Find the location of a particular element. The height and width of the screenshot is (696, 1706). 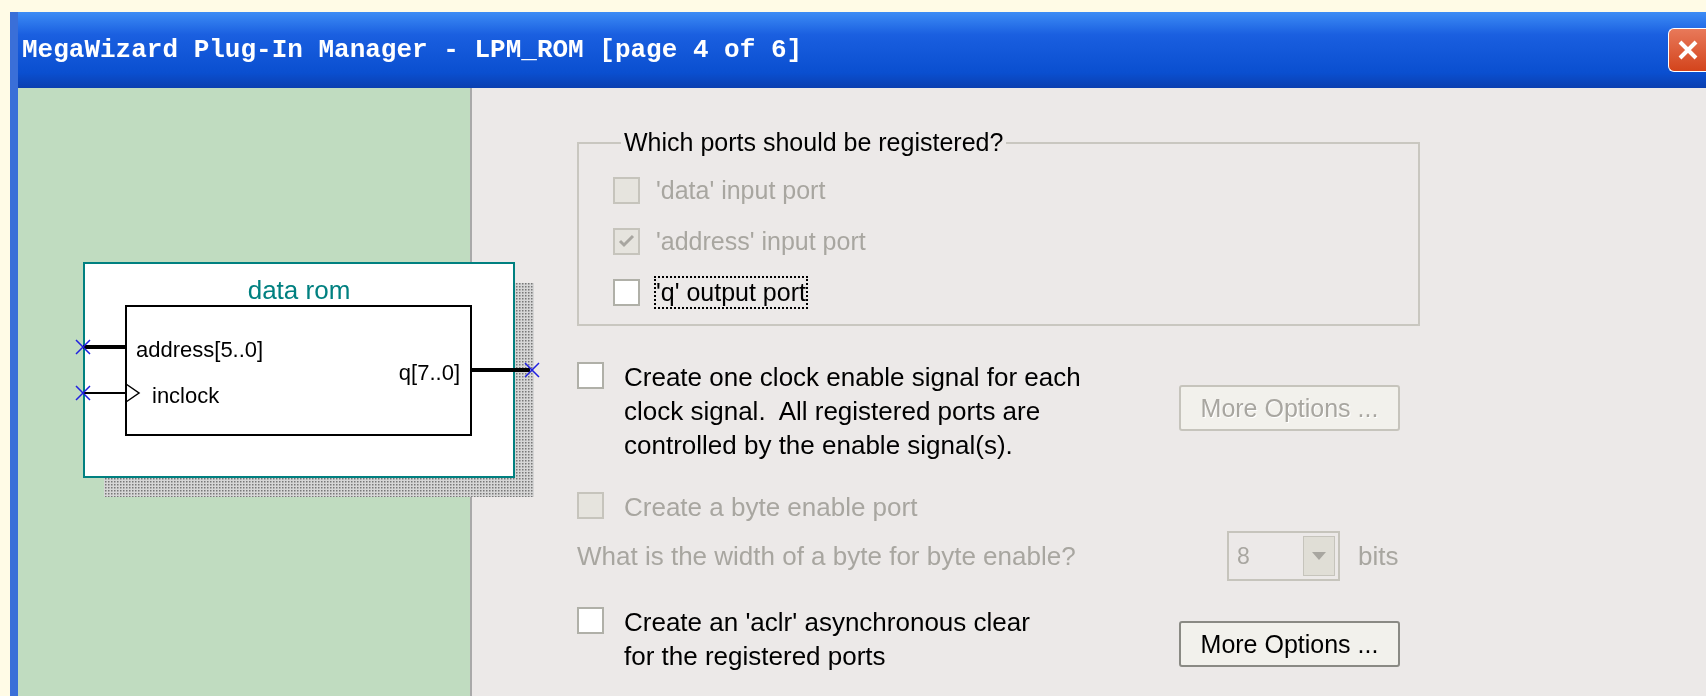

pin-label: q[7..0] is located at coordinates (429, 372).